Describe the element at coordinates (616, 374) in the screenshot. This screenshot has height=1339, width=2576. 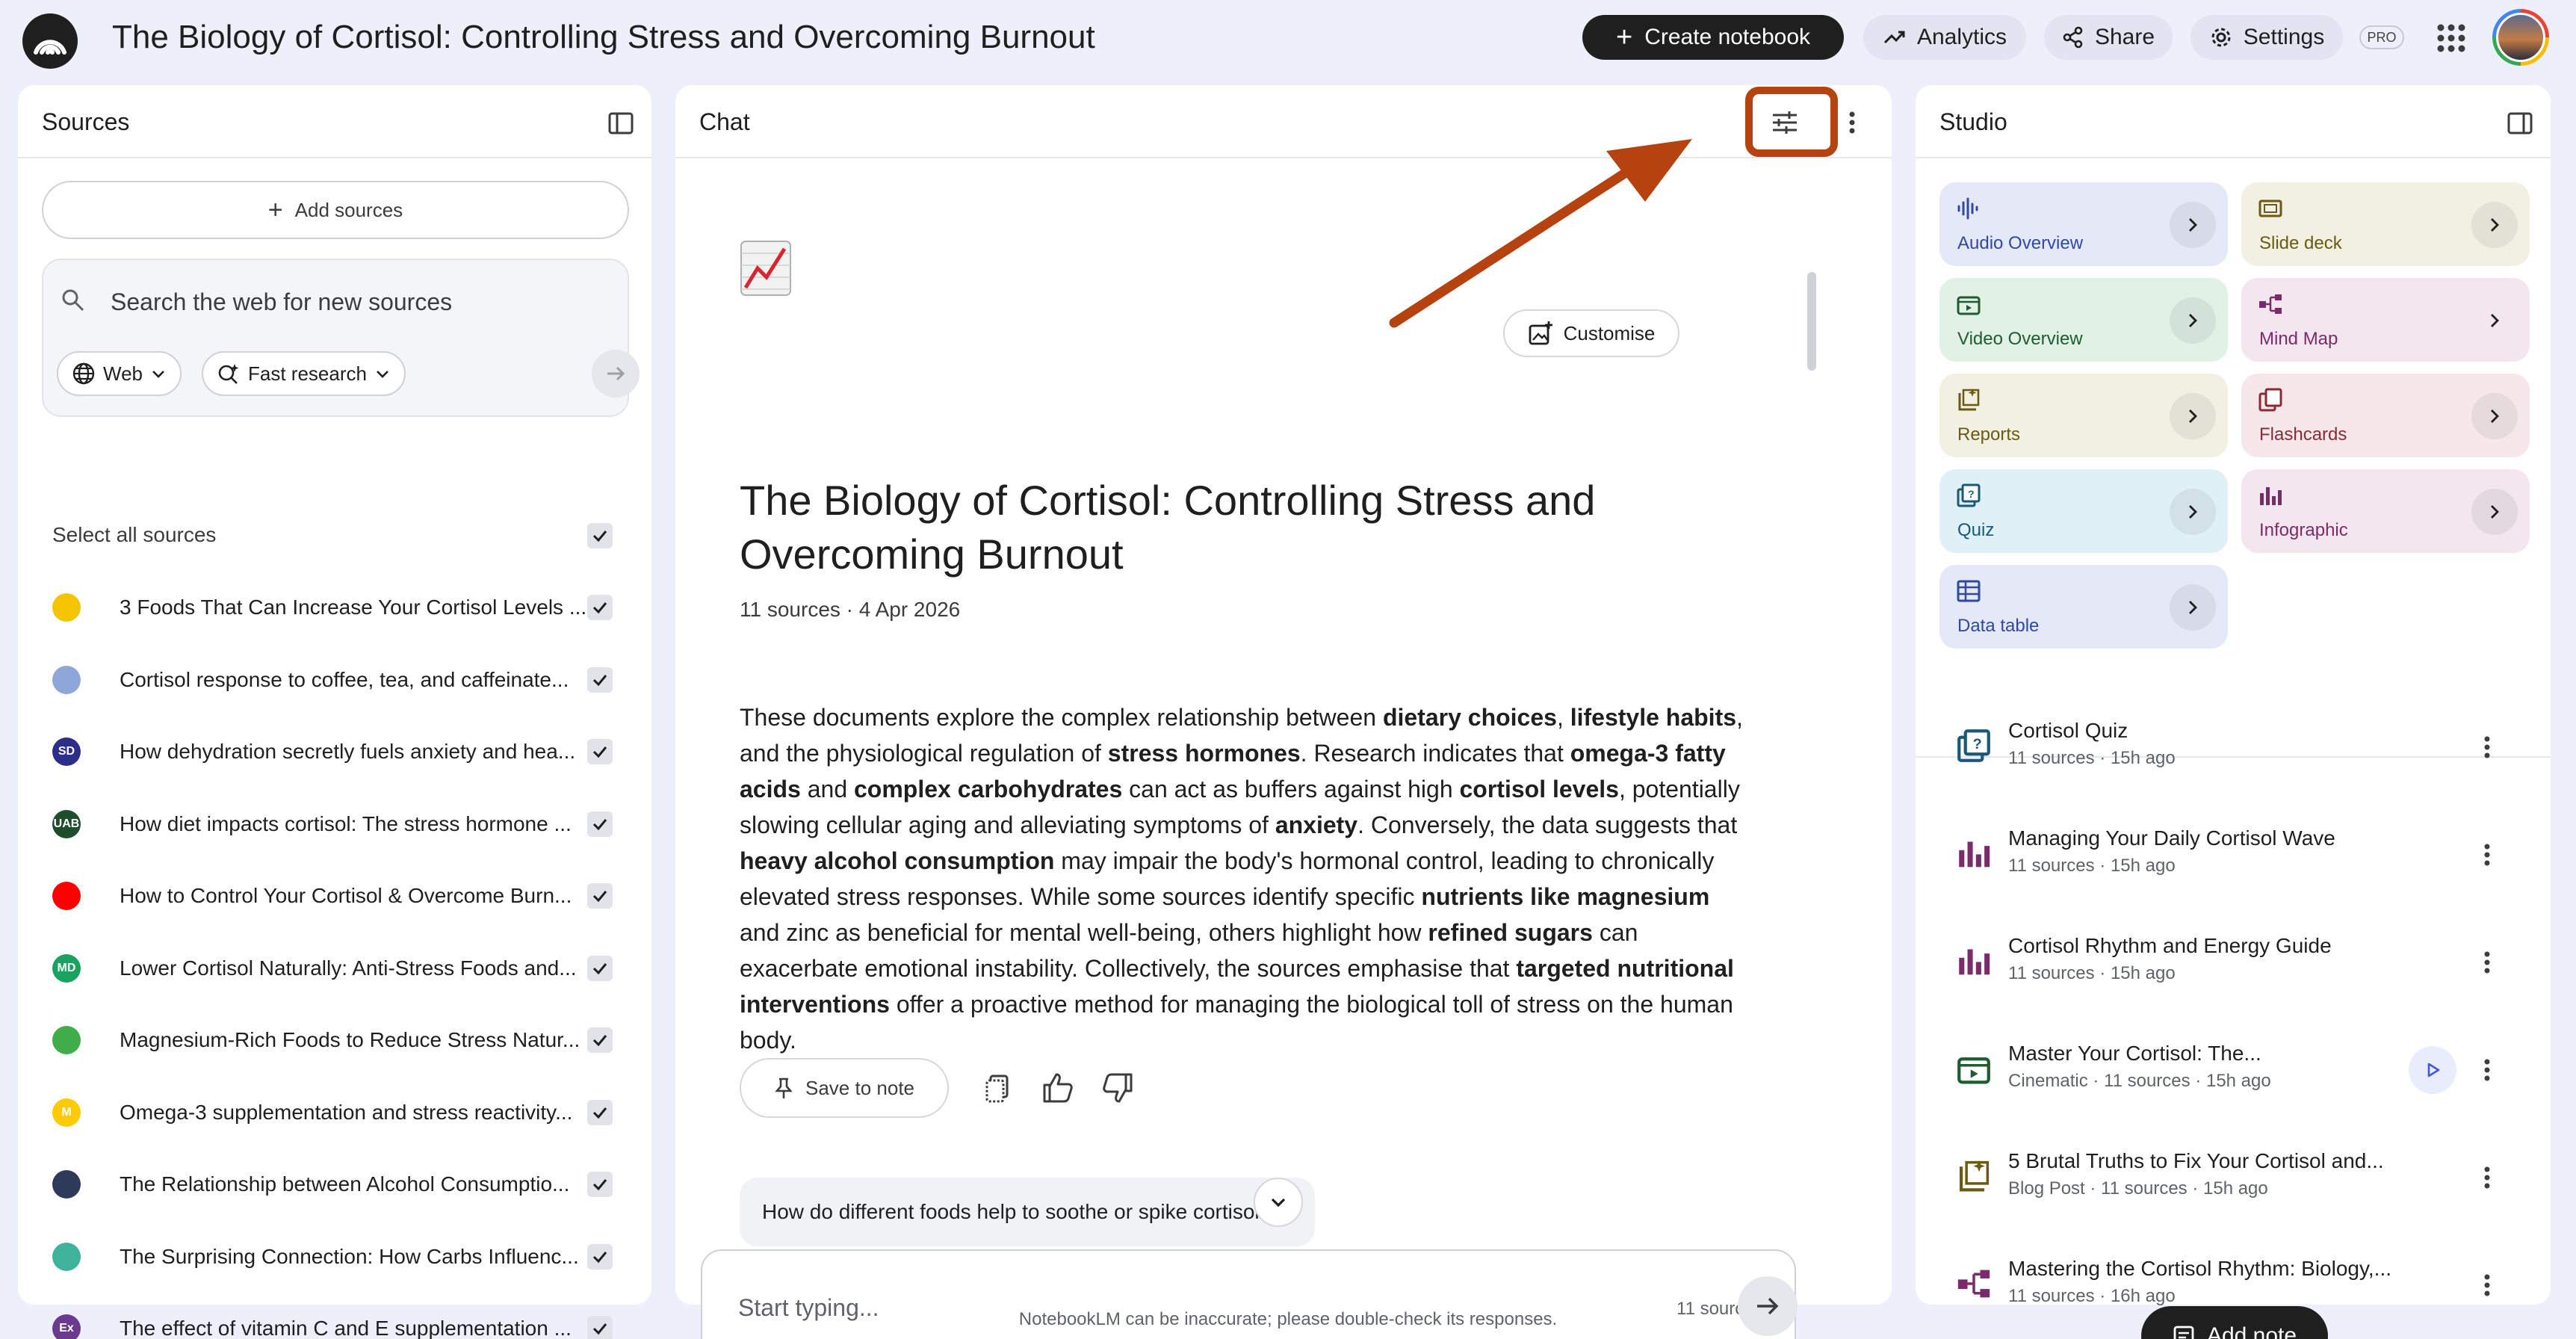
I see `submit-search-button` at that location.